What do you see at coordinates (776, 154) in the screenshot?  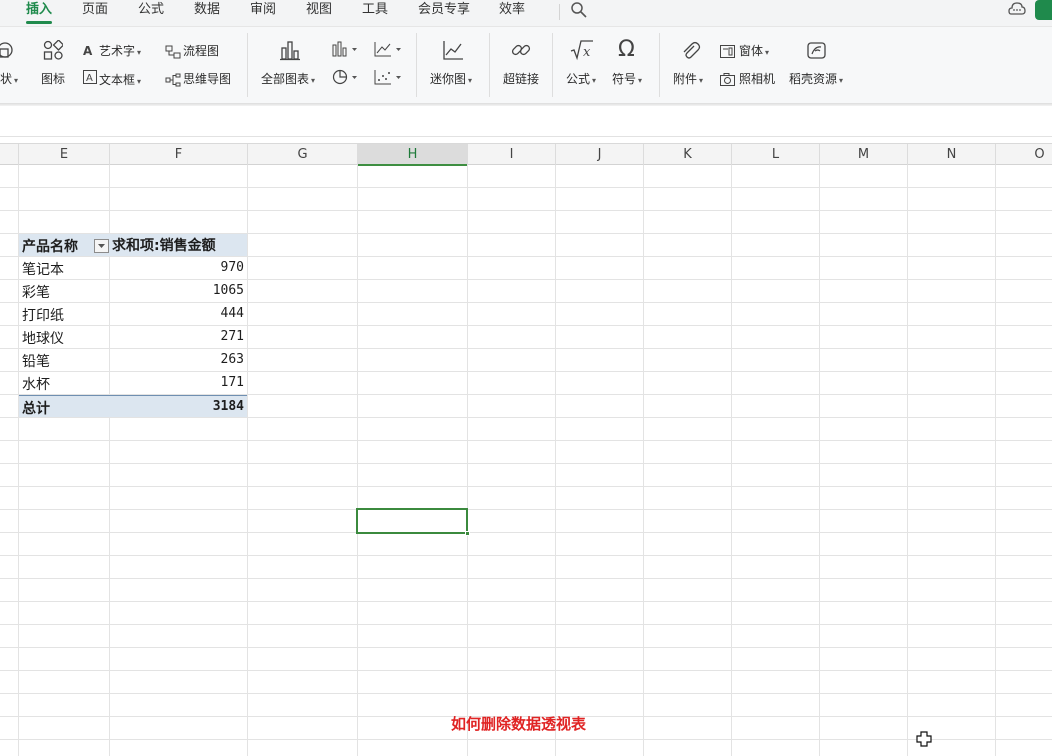 I see `column-header-l: L` at bounding box center [776, 154].